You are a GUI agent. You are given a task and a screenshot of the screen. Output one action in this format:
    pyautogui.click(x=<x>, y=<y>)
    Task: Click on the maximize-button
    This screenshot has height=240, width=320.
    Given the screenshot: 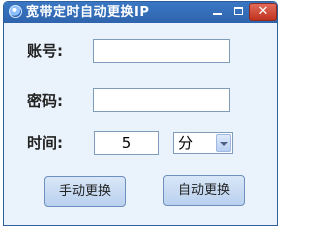 What is the action you would take?
    pyautogui.click(x=238, y=12)
    